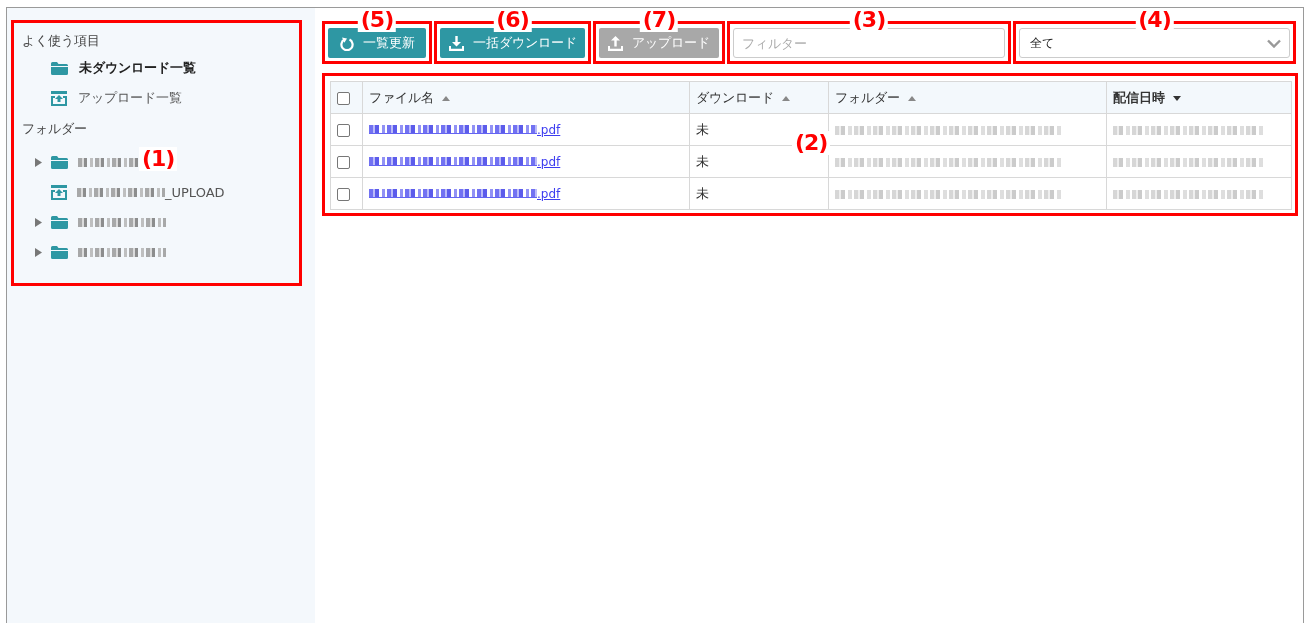 Image resolution: width=1309 pixels, height=623 pixels. Describe the element at coordinates (1139, 97) in the screenshot. I see `column-header: 配信日時` at that location.